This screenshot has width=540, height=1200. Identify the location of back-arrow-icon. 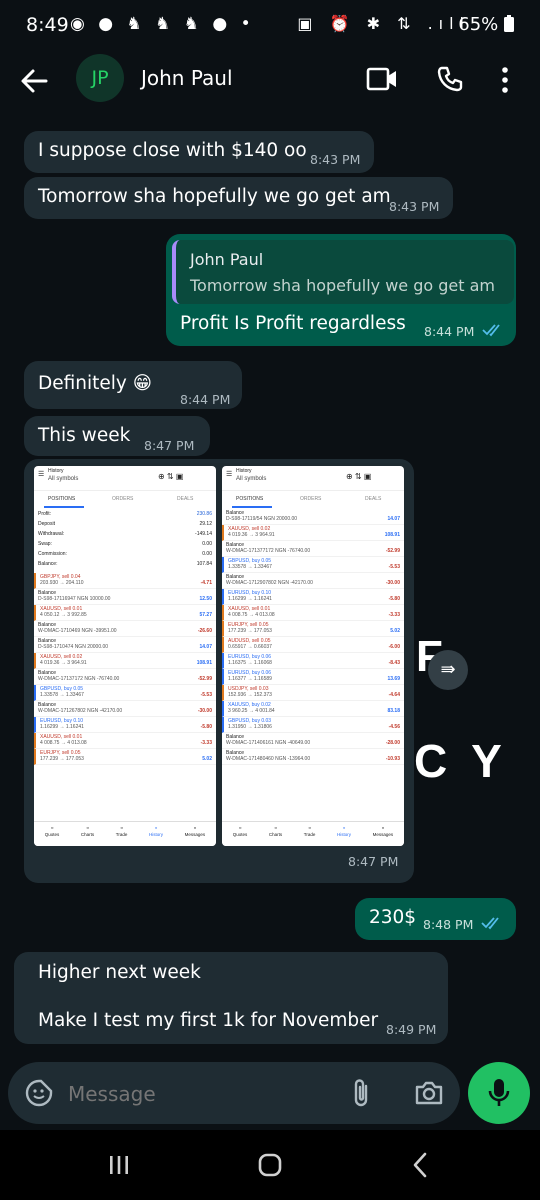
(34, 81).